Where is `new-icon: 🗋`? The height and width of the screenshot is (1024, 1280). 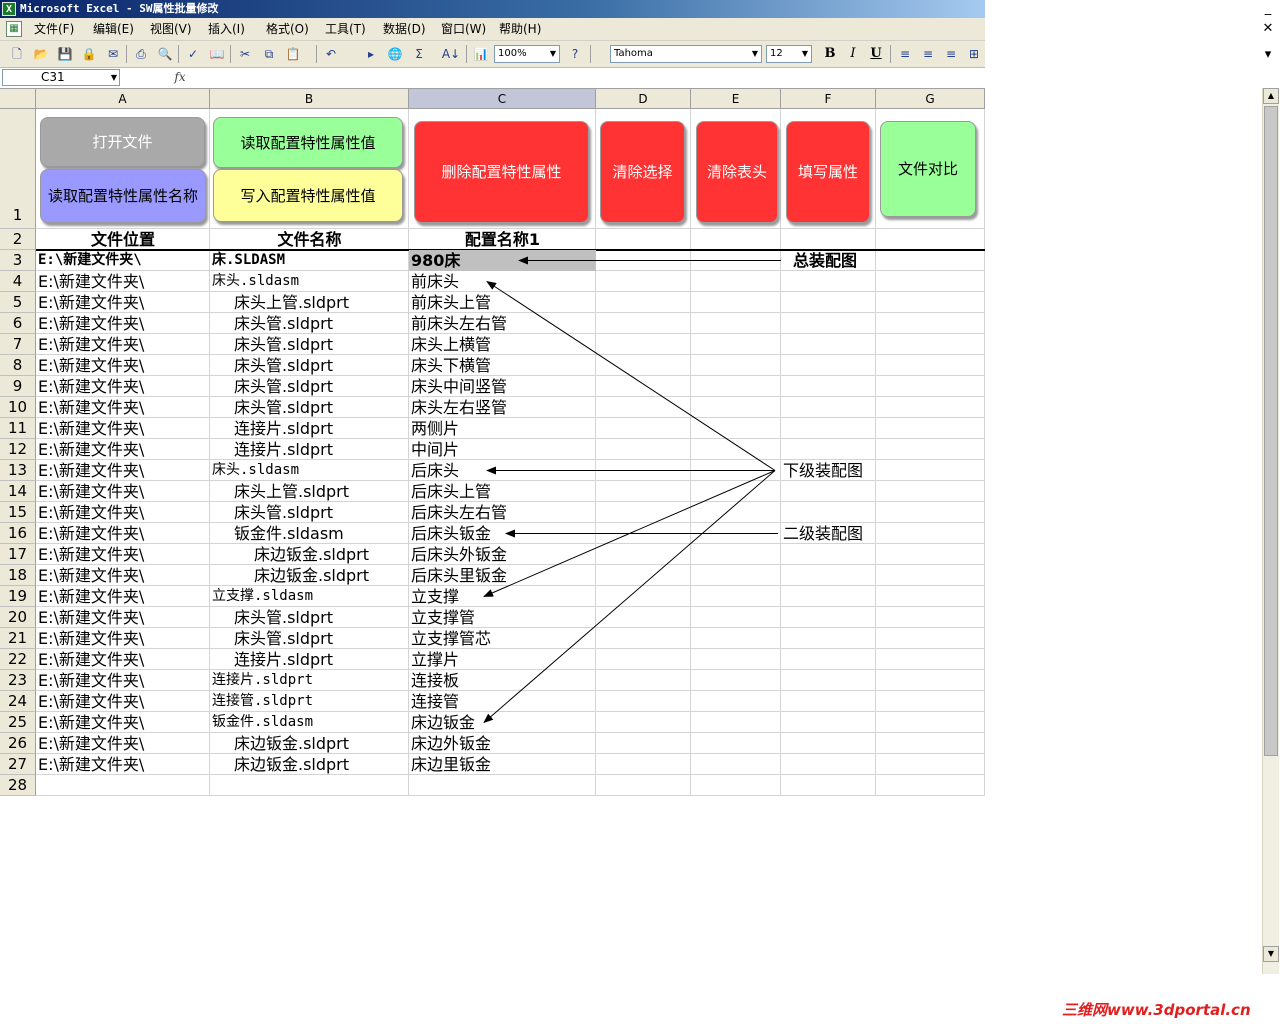 new-icon: 🗋 is located at coordinates (17, 54).